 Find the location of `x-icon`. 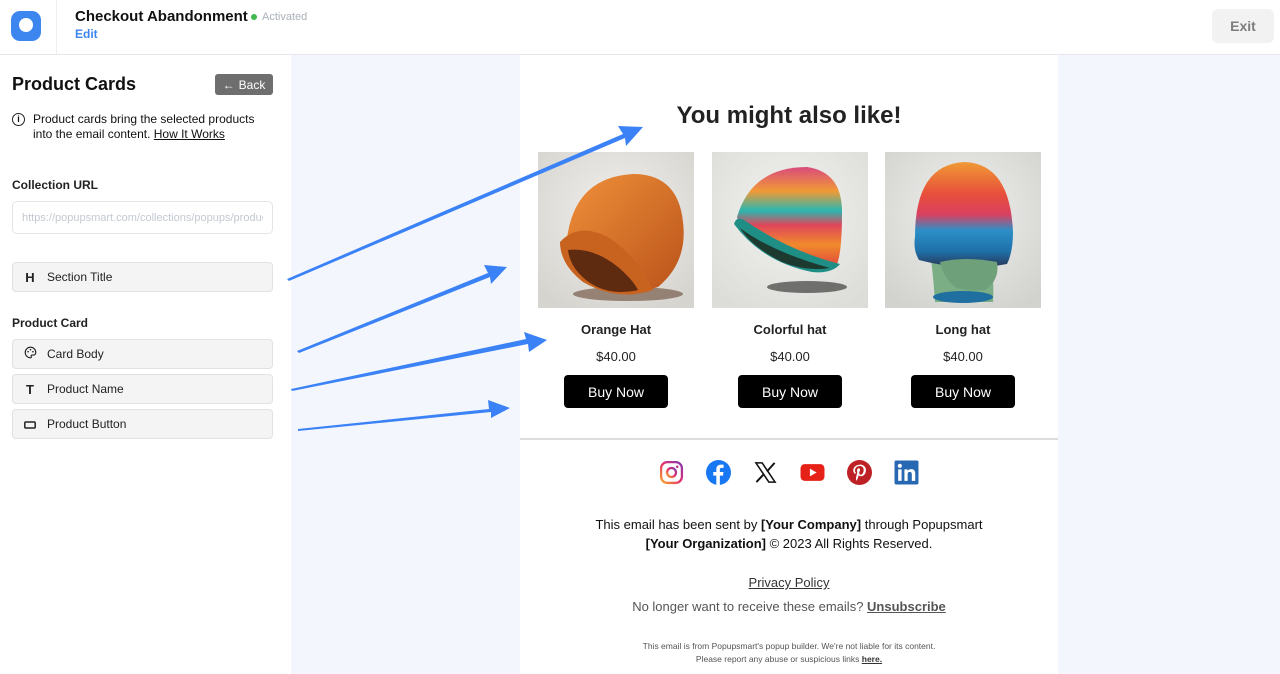

x-icon is located at coordinates (765, 472).